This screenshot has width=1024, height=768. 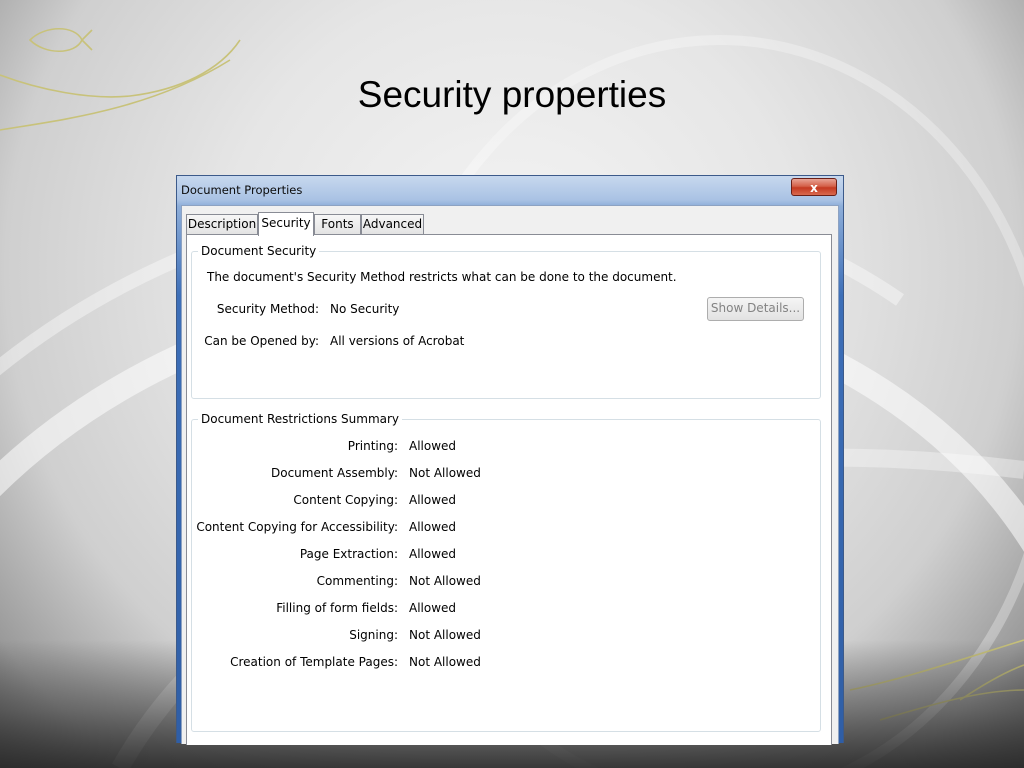 I want to click on restriction-label-form-fields: Filling of form fields:, so click(x=337, y=608).